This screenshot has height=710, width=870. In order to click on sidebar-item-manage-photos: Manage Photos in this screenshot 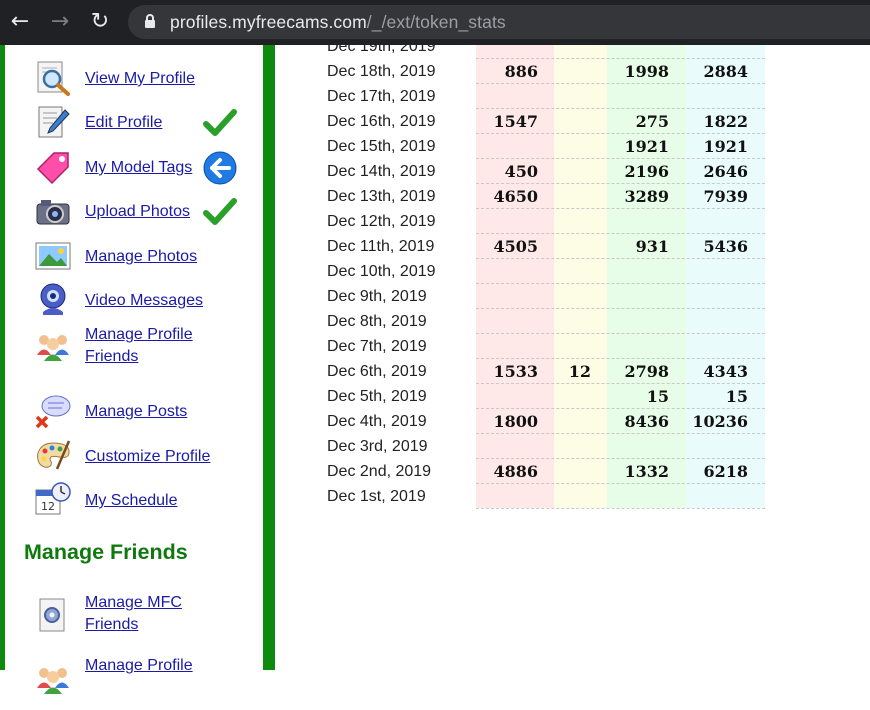, I will do `click(150, 260)`.